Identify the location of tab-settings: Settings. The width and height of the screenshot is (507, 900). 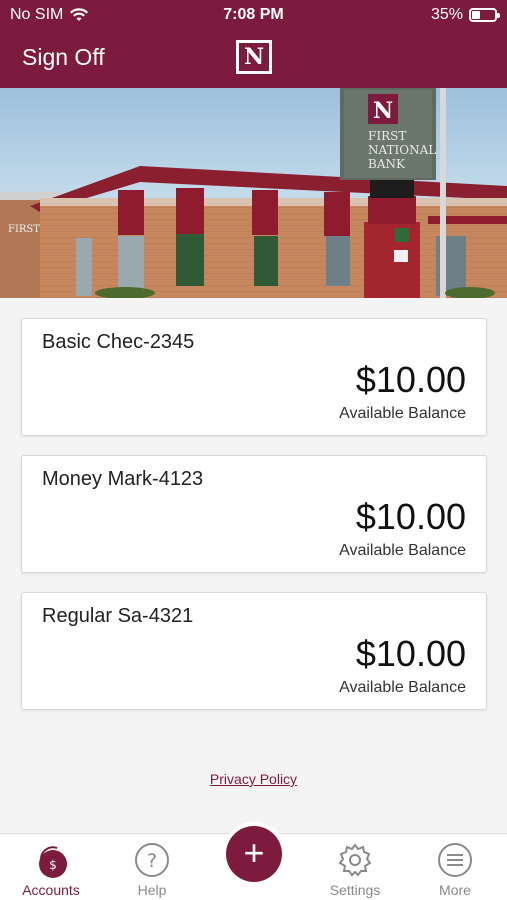
(355, 867).